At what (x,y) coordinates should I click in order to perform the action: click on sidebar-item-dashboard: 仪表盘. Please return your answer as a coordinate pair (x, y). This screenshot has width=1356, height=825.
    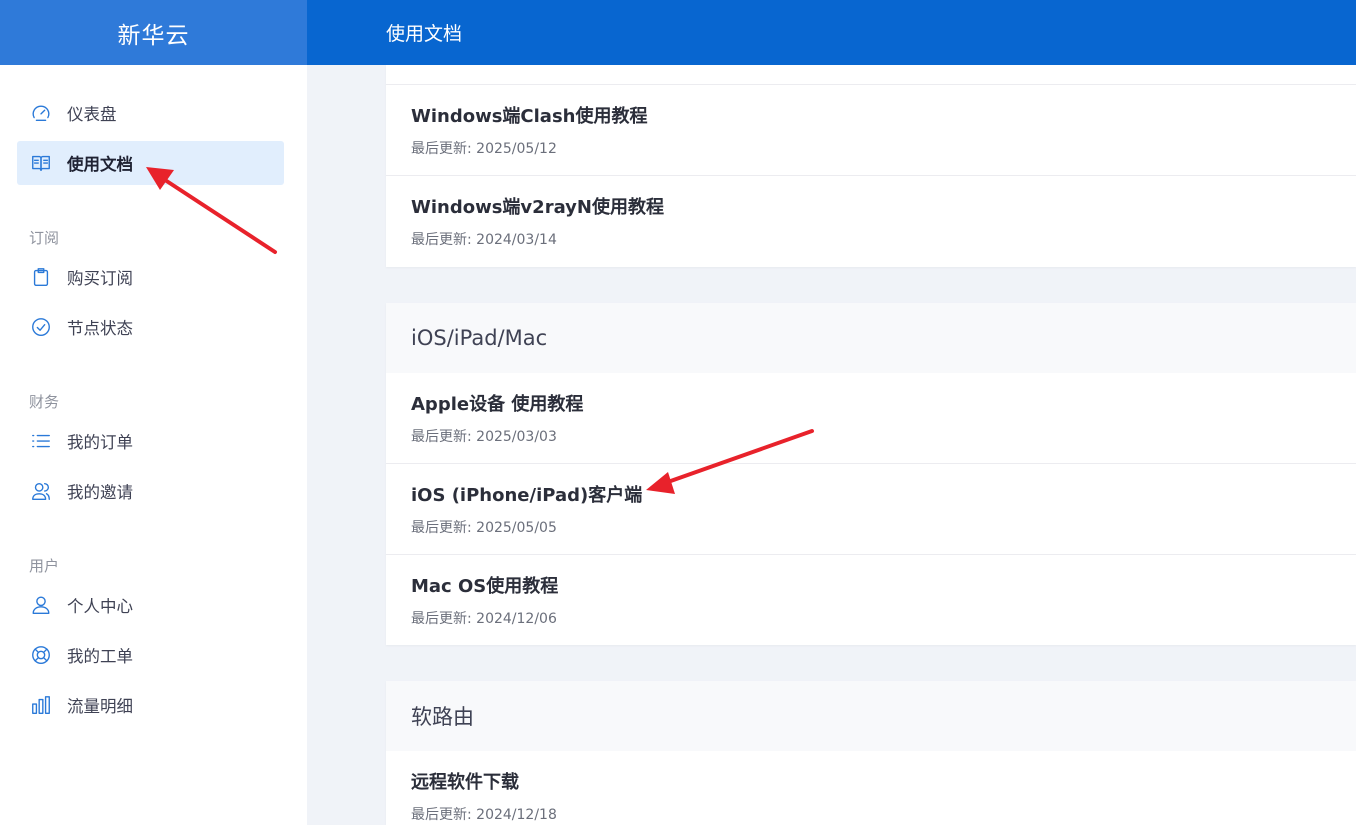
    Looking at the image, I should click on (150, 113).